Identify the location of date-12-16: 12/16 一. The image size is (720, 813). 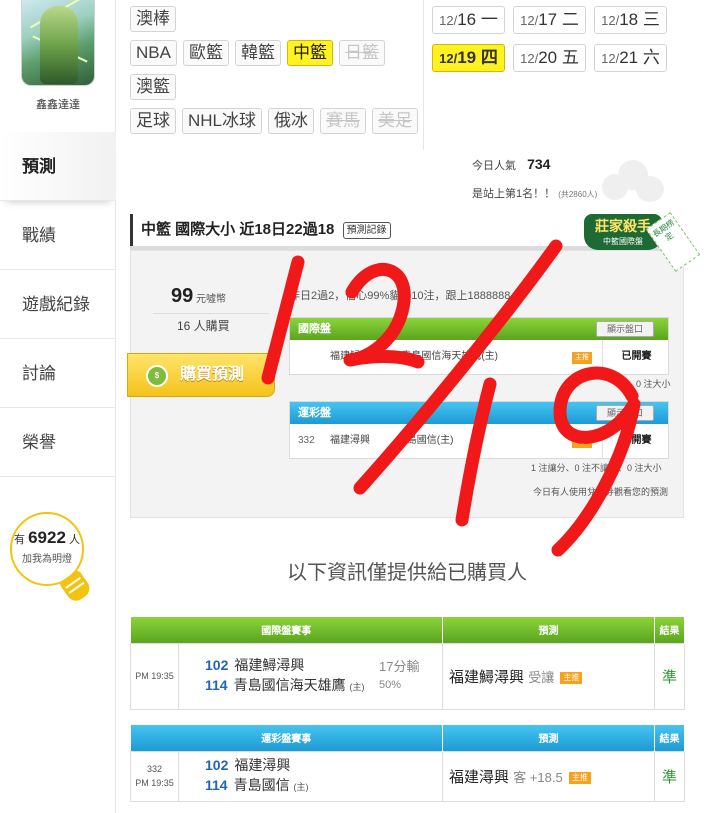
(468, 20).